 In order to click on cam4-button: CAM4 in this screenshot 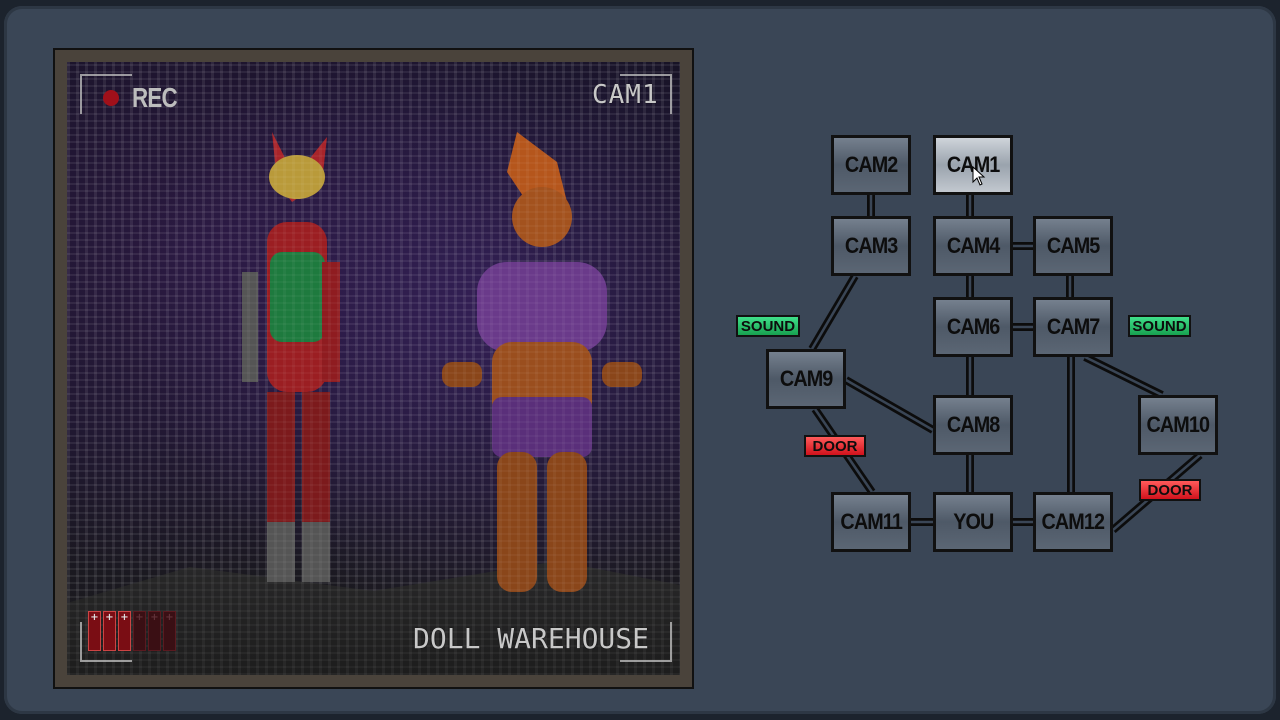, I will do `click(973, 246)`.